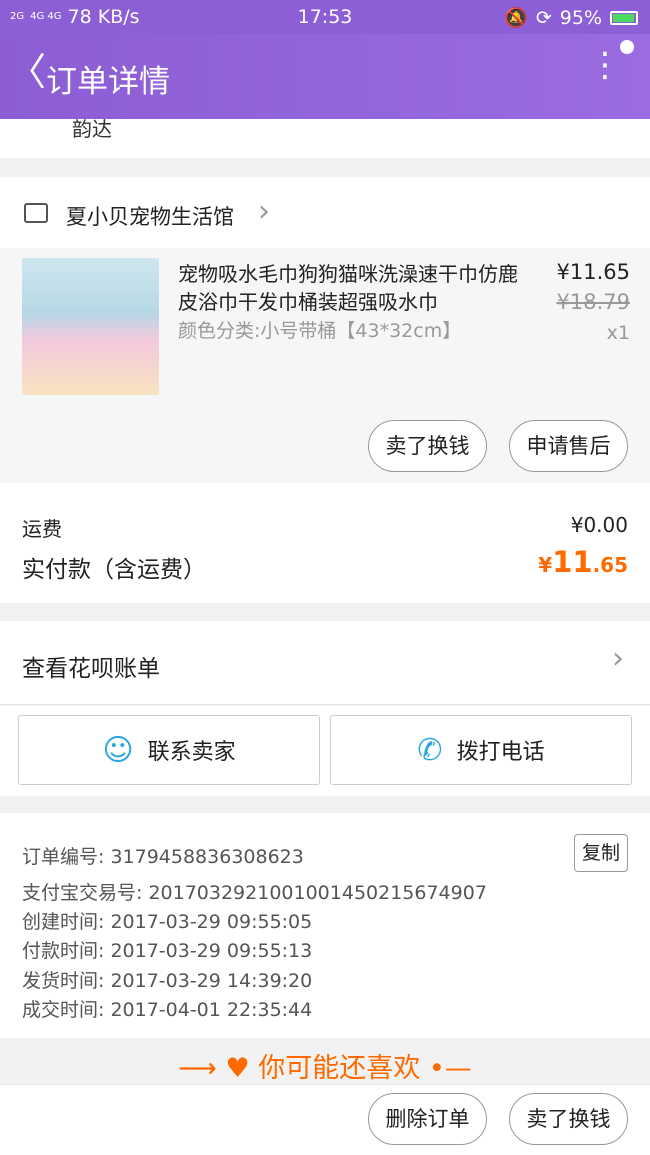 The image size is (650, 1155). Describe the element at coordinates (599, 525) in the screenshot. I see `shipping-value: ¥0.00` at that location.